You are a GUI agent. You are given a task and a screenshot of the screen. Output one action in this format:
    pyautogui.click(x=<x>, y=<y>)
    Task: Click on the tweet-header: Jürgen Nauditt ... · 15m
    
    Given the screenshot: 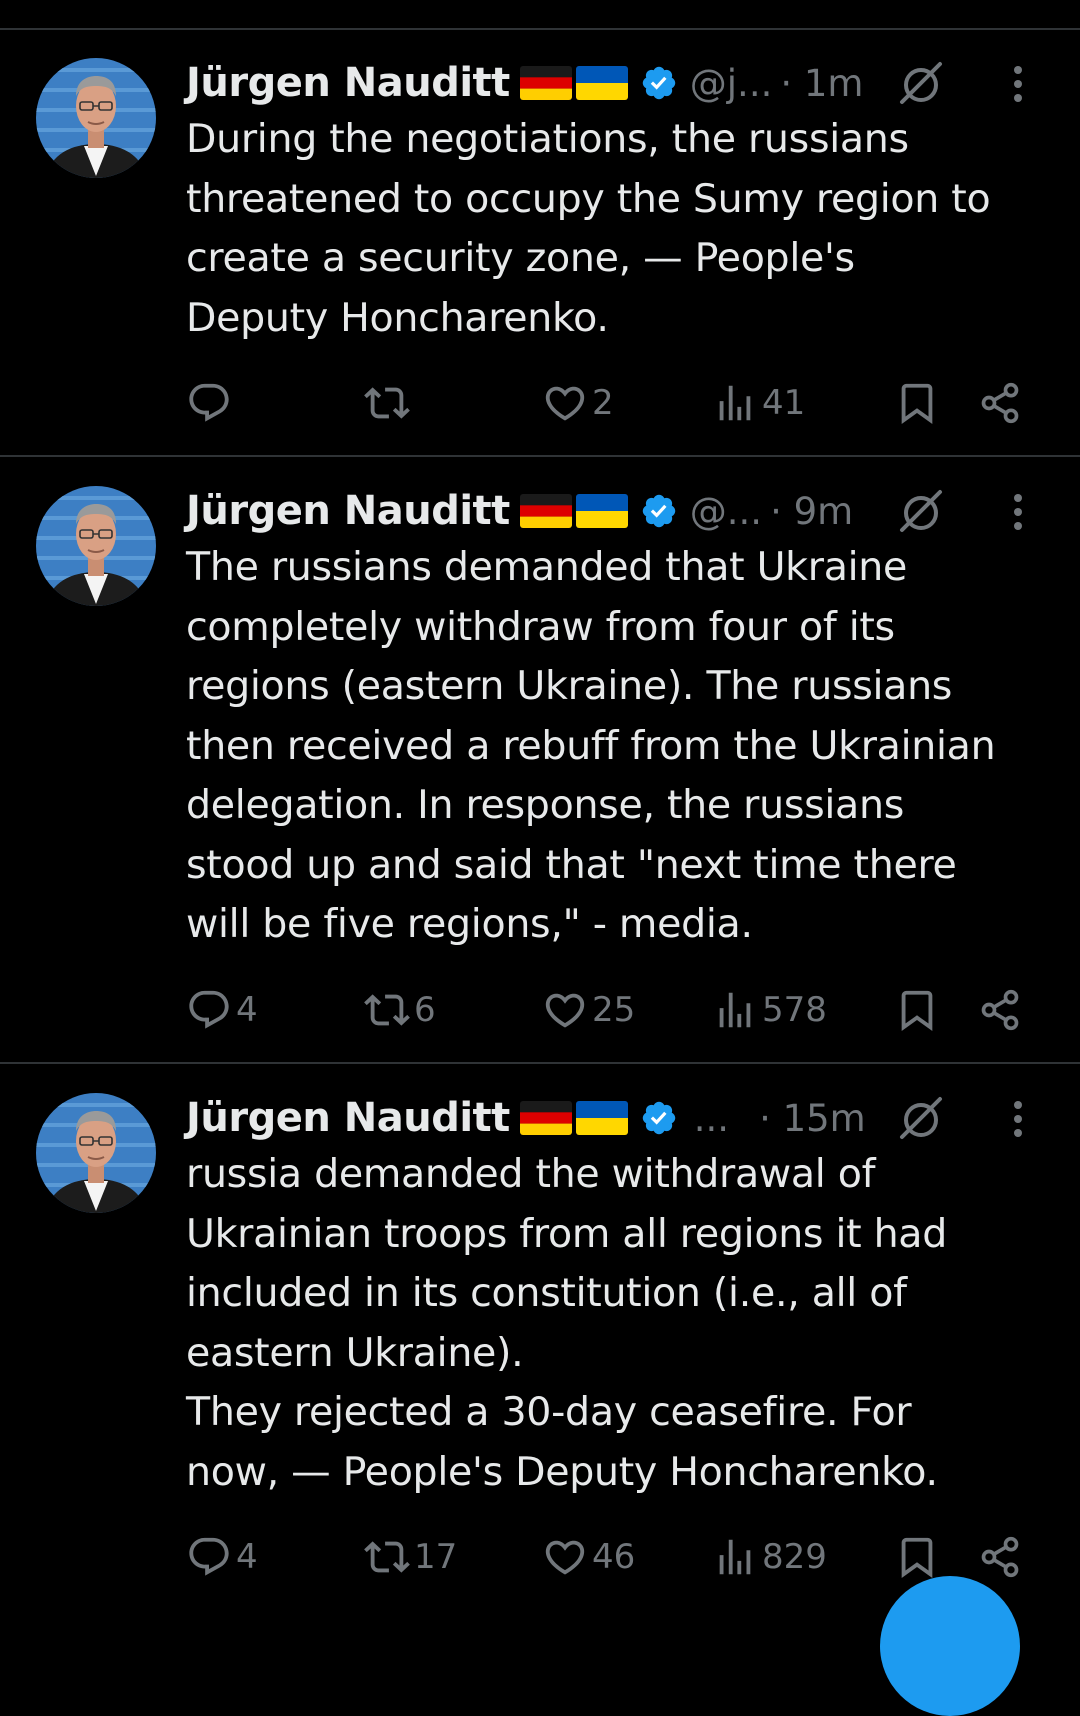 What is the action you would take?
    pyautogui.click(x=526, y=1118)
    